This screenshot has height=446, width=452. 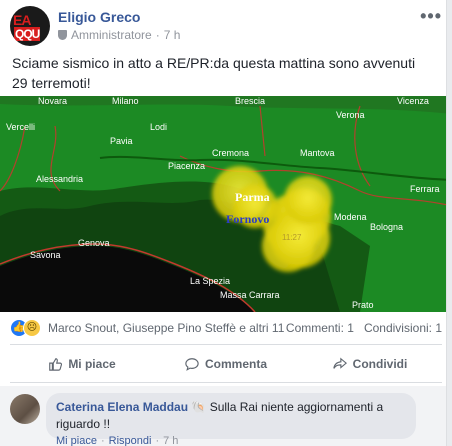 What do you see at coordinates (339, 363) in the screenshot?
I see `share-icon` at bounding box center [339, 363].